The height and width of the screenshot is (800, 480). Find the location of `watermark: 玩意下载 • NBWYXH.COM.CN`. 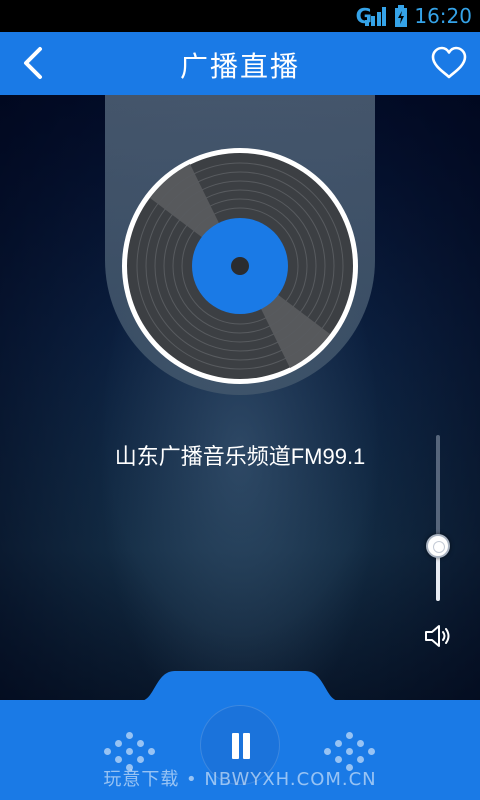

watermark: 玩意下载 • NBWYXH.COM.CN is located at coordinates (240, 779).